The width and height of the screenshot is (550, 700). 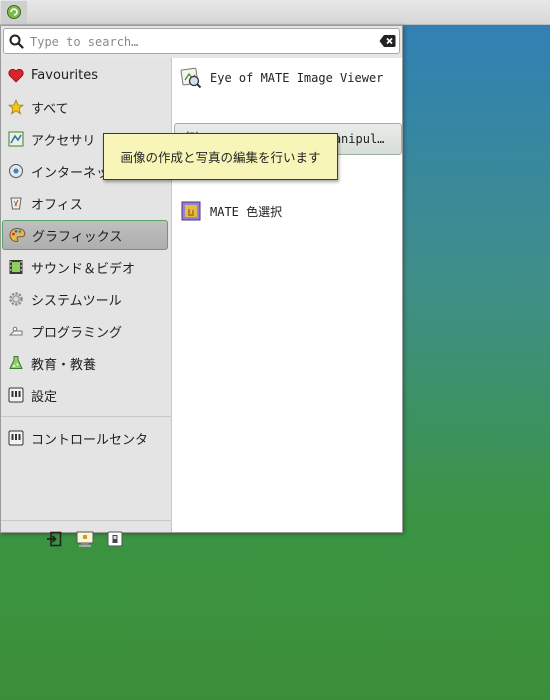 What do you see at coordinates (297, 78) in the screenshot?
I see `app-label: Eye of MATE Image Viewer` at bounding box center [297, 78].